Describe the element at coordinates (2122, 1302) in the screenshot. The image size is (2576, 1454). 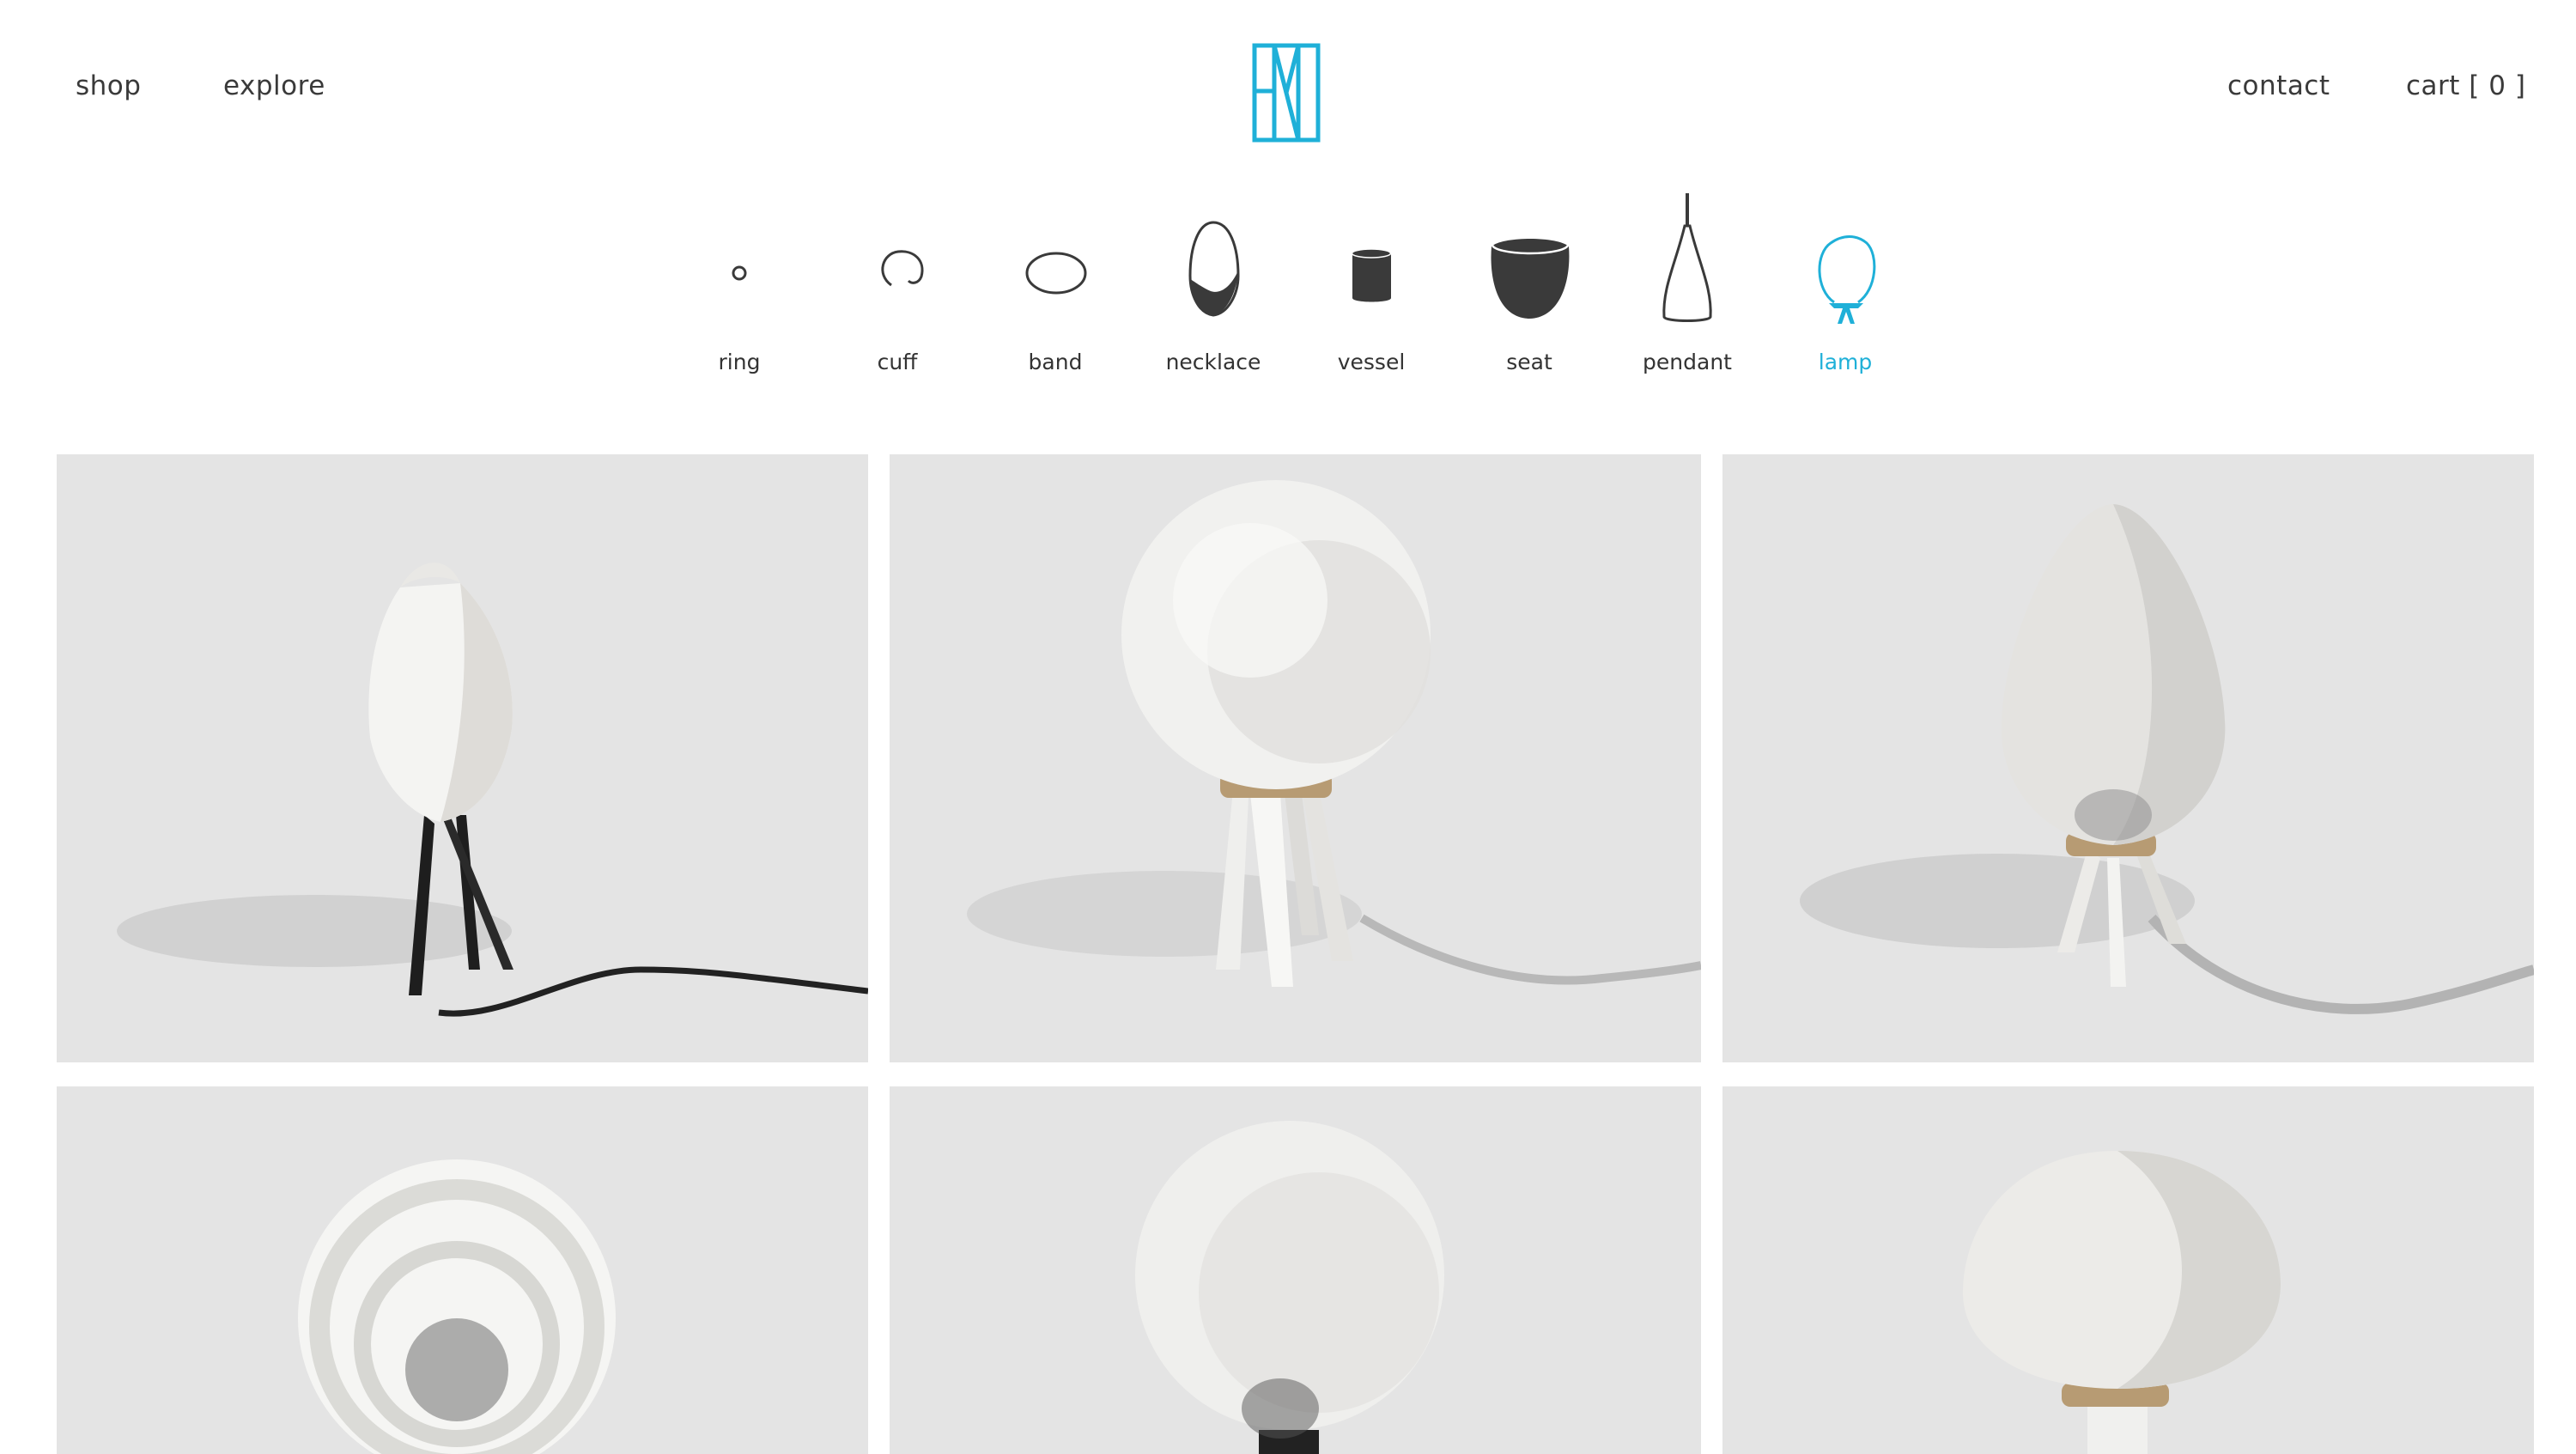
I see `product-image-flat-sphere-lamp` at that location.